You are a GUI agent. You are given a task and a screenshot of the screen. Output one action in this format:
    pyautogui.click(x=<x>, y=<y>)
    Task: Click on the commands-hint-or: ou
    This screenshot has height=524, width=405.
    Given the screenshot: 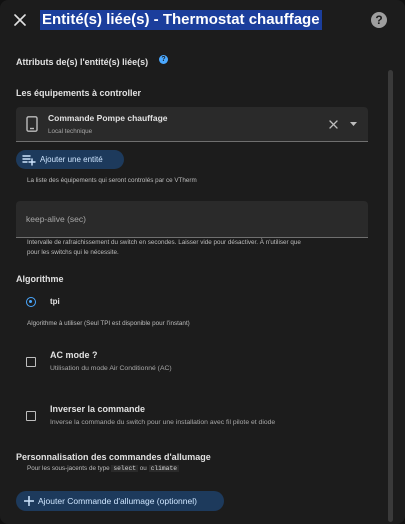 What is the action you would take?
    pyautogui.click(x=143, y=468)
    